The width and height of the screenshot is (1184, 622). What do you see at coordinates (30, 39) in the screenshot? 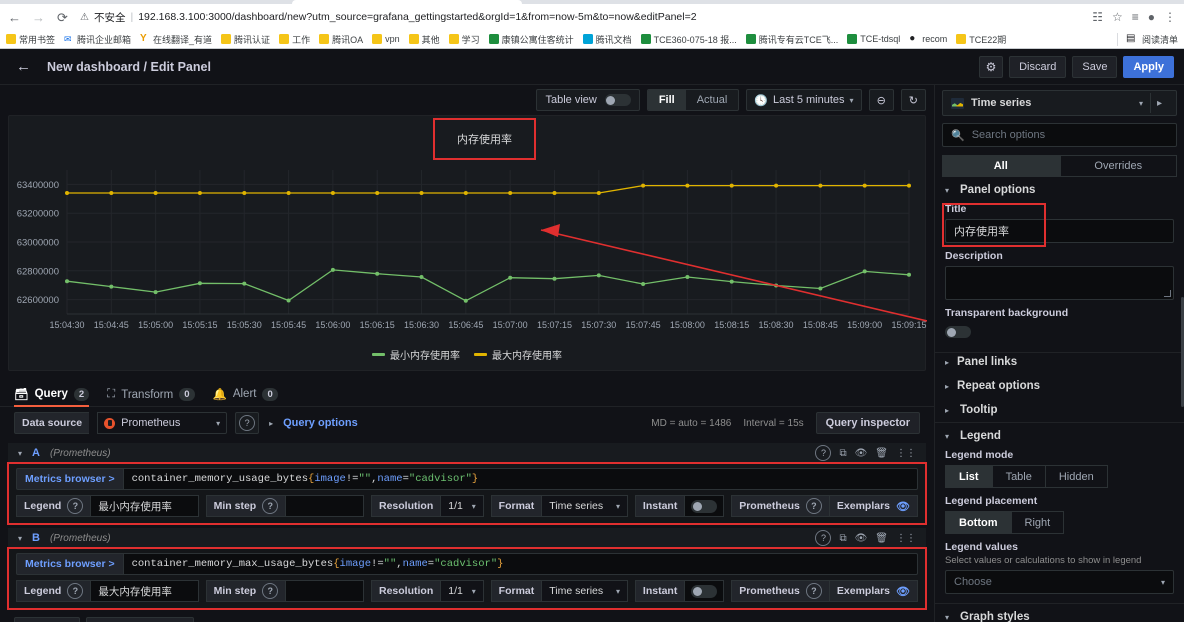
I see `bookmark-item: 常用书签` at bounding box center [30, 39].